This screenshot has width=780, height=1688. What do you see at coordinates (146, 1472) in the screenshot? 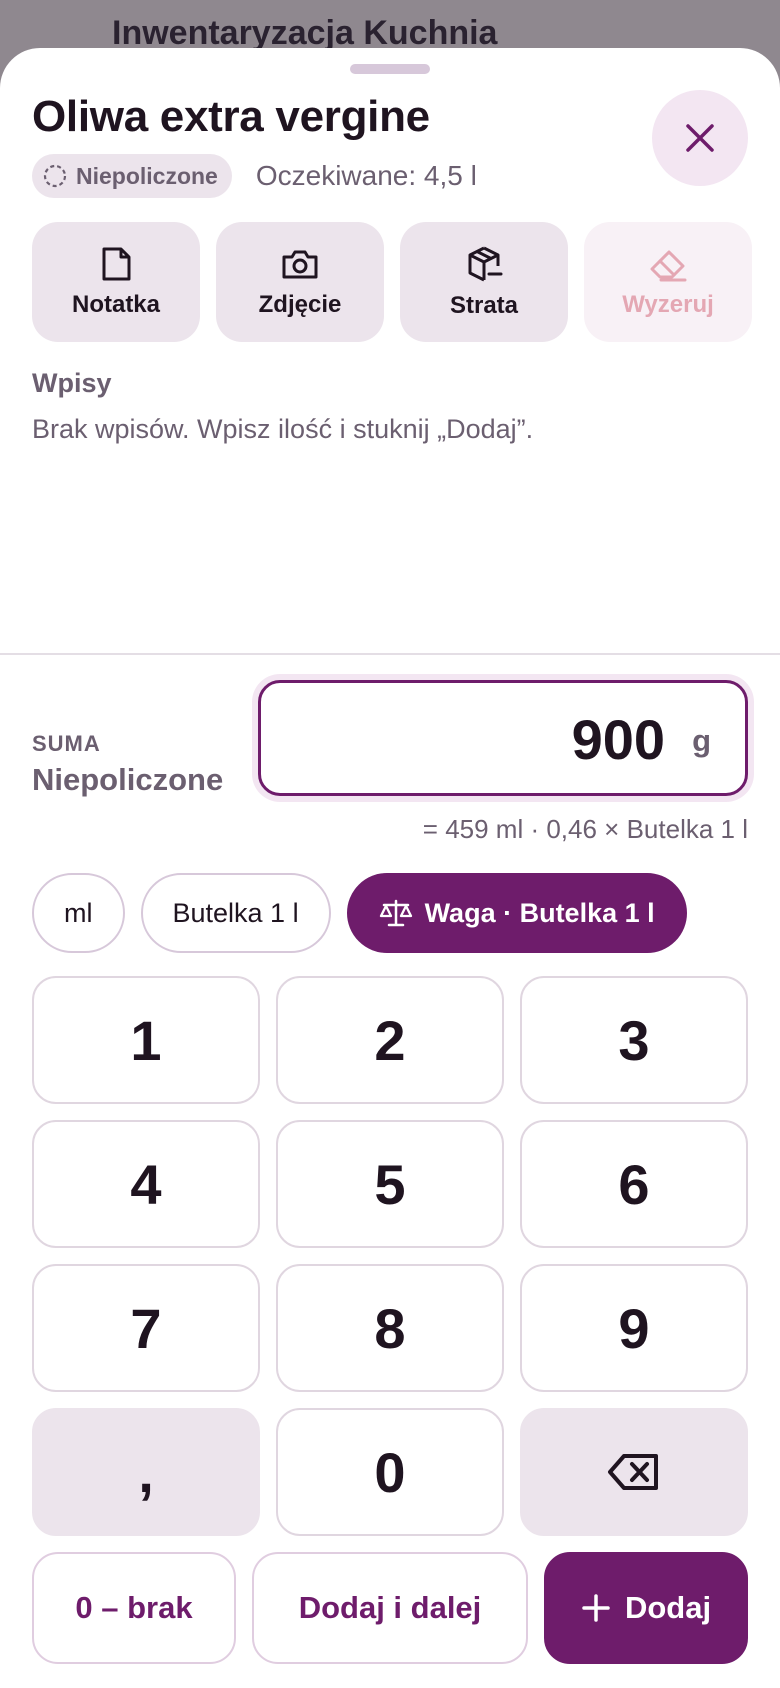
I see `key-decimal-comma: ,` at bounding box center [146, 1472].